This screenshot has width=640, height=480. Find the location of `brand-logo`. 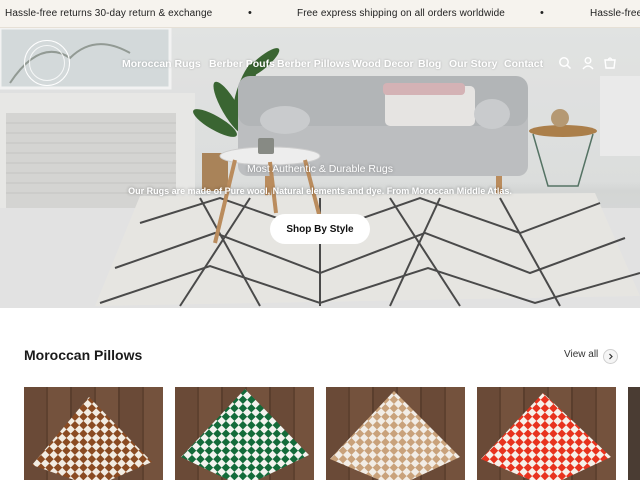

brand-logo is located at coordinates (47, 63).